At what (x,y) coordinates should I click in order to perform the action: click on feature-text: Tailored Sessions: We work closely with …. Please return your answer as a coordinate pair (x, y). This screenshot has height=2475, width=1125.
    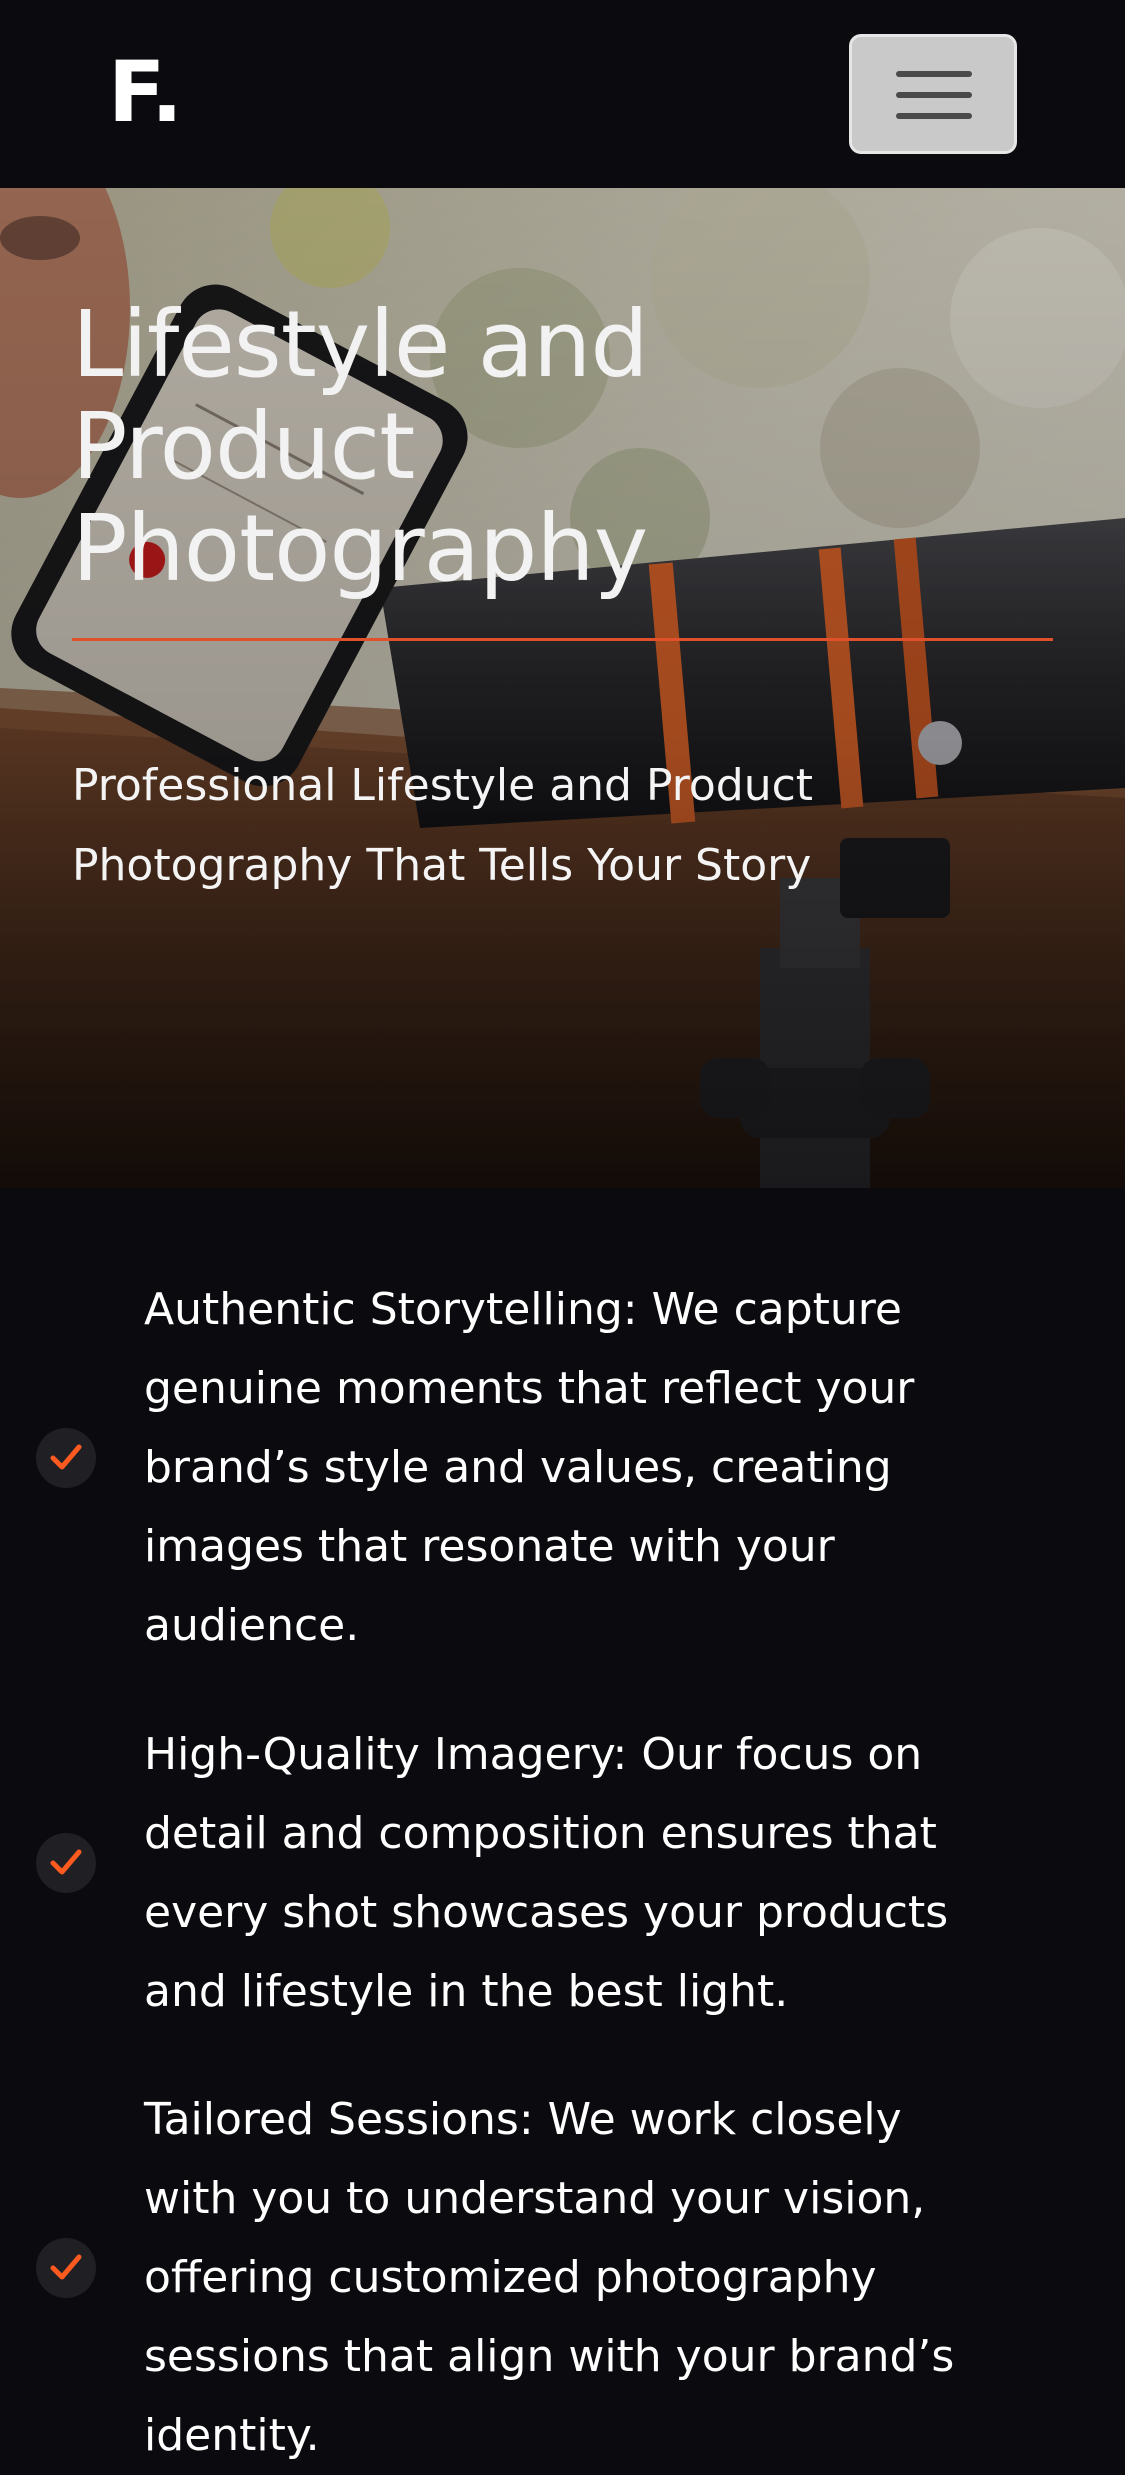
    Looking at the image, I should click on (584, 2277).